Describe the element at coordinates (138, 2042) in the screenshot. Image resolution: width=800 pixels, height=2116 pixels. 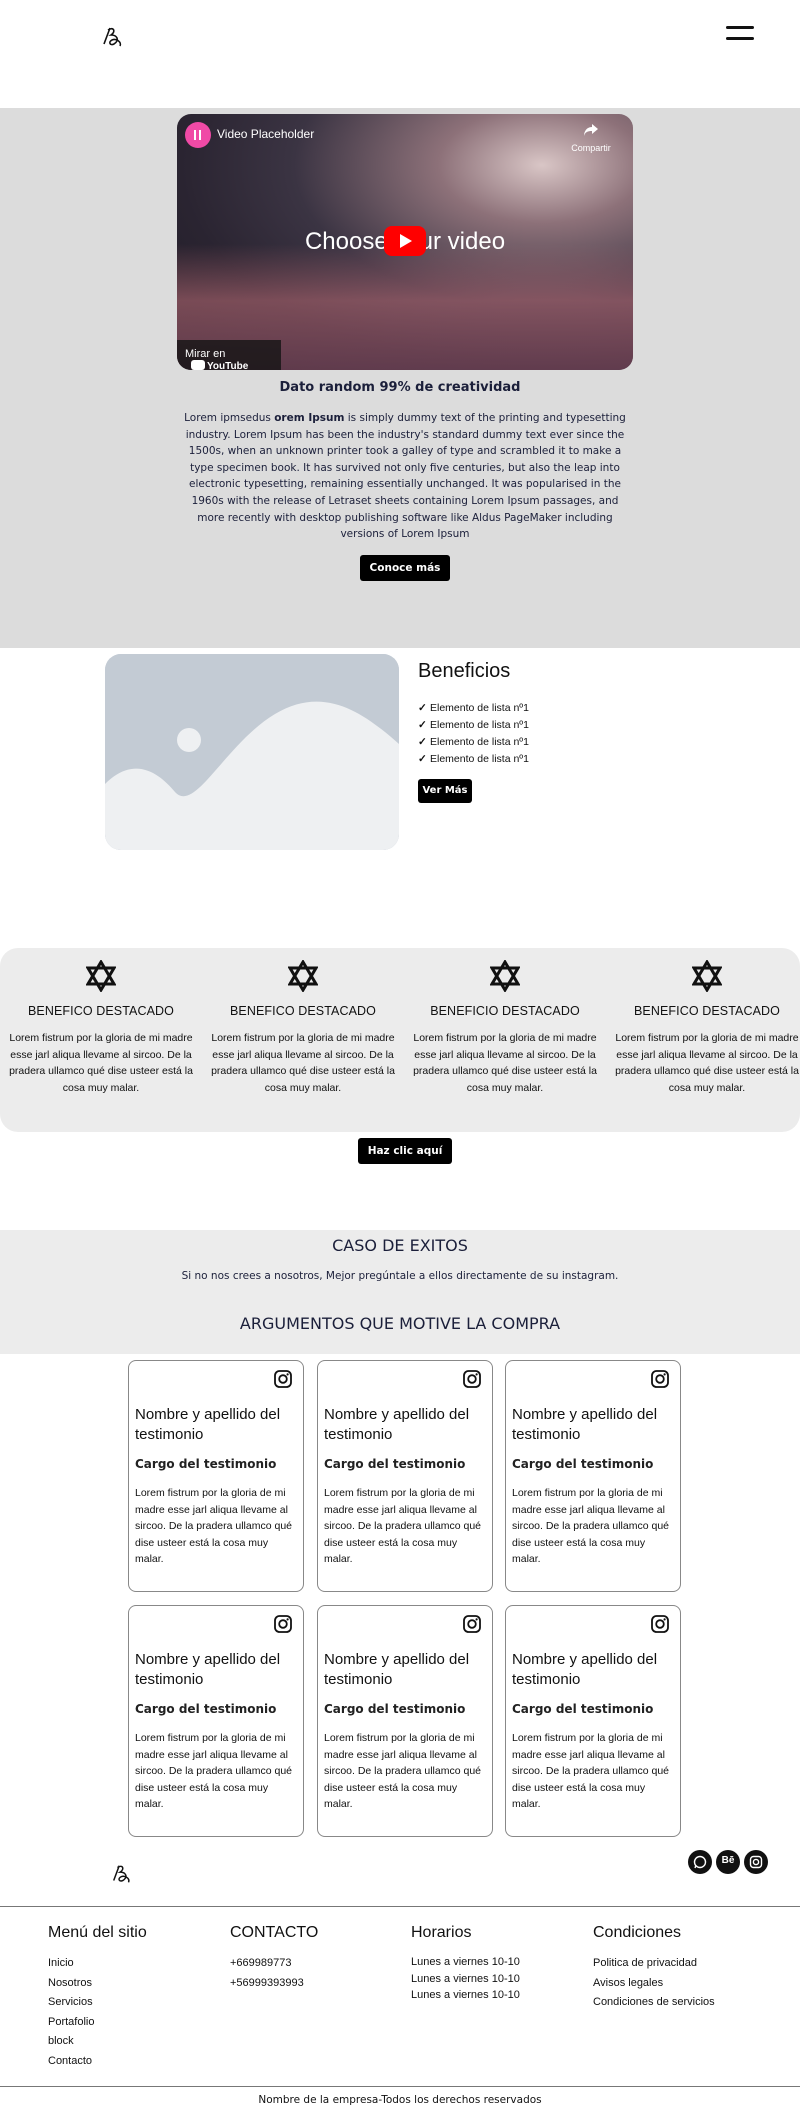
I see `footer-link-block: block` at that location.